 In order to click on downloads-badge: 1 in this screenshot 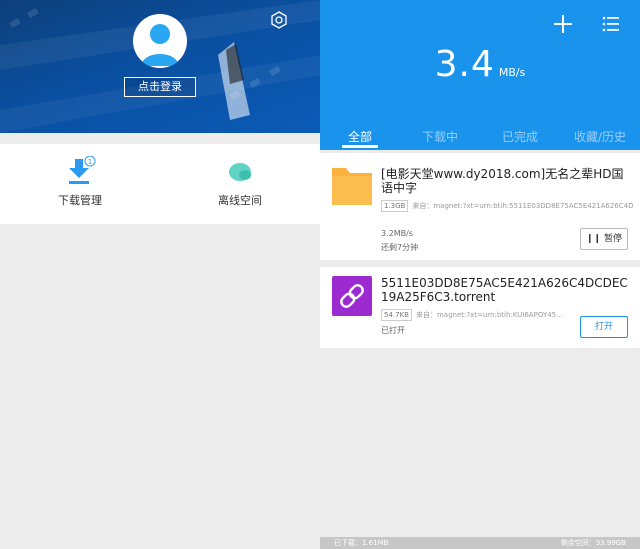, I will do `click(90, 162)`.